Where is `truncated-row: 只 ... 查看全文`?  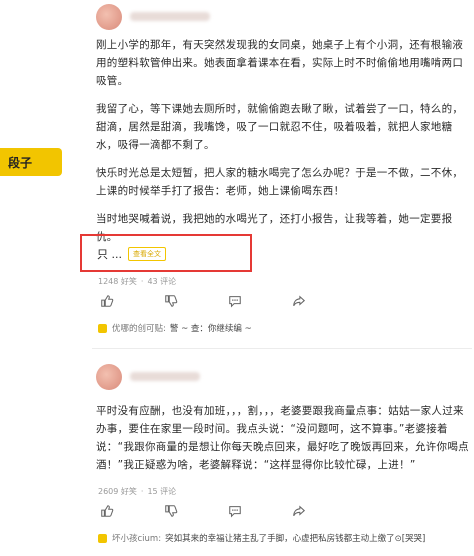
truncated-row: 只 ... 查看全文 is located at coordinates (131, 254).